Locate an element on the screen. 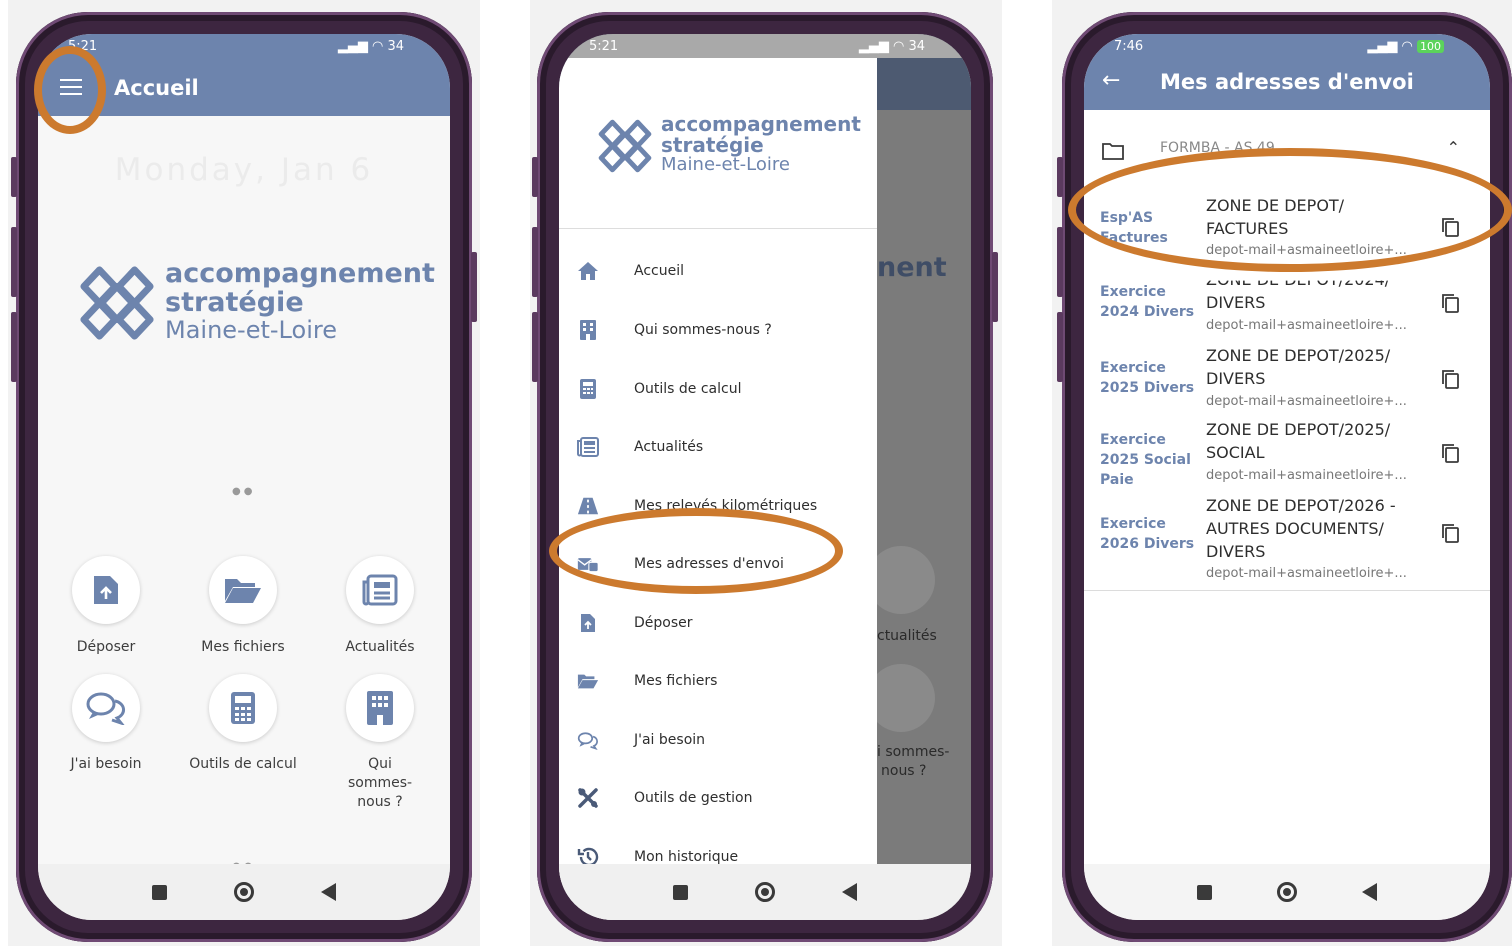  back-arrow-icon: ← is located at coordinates (1111, 80).